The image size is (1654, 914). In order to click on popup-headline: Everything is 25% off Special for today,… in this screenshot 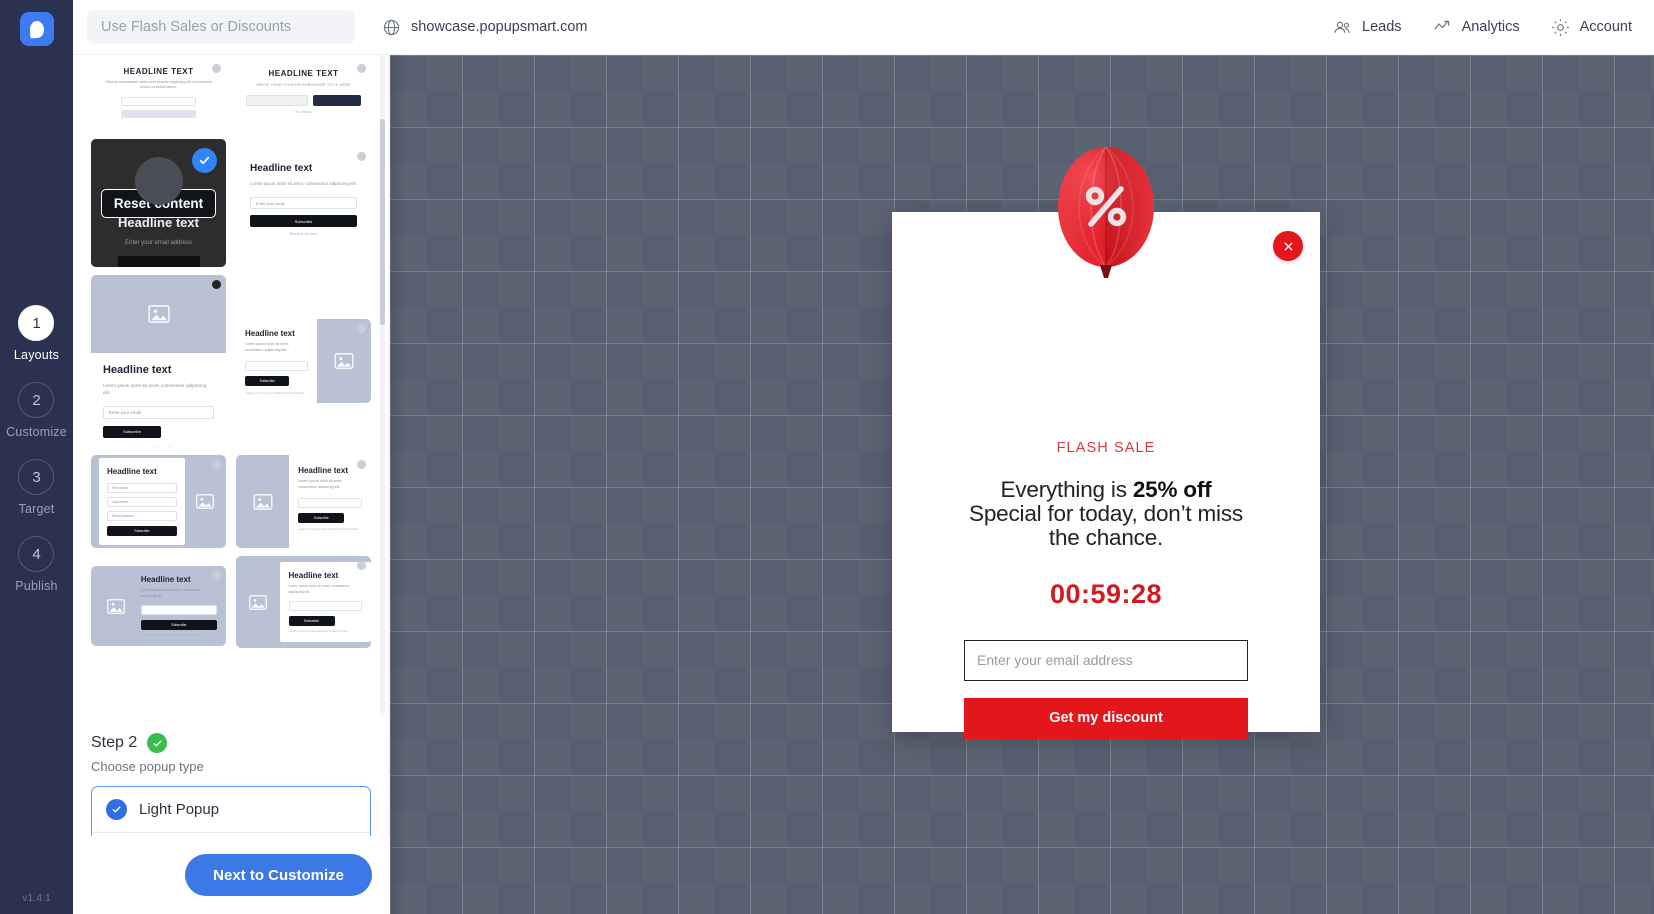, I will do `click(1106, 514)`.